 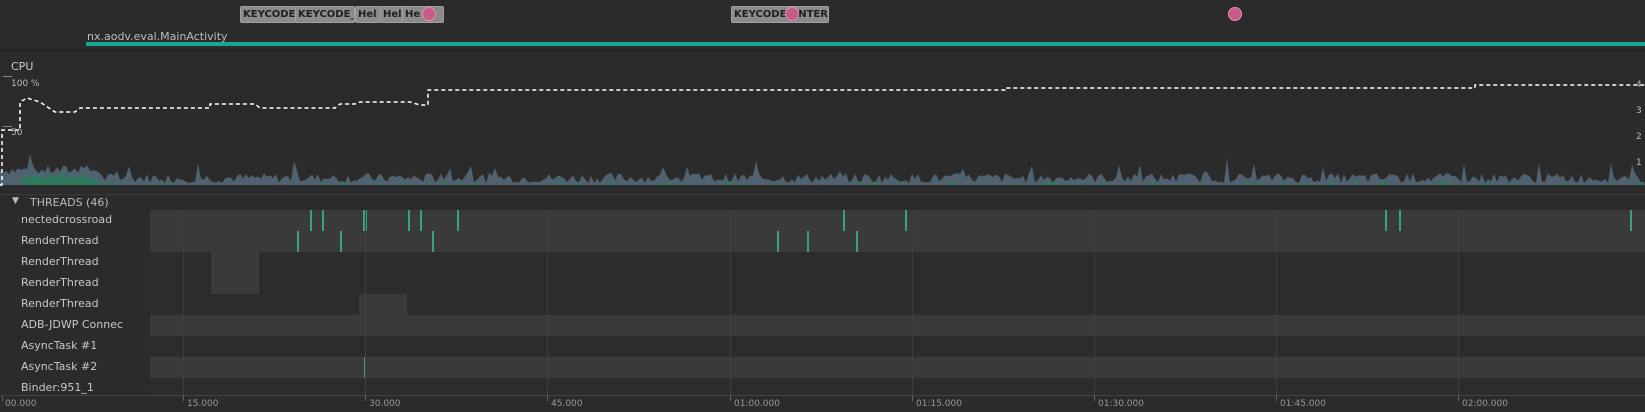 What do you see at coordinates (22, 66) in the screenshot?
I see `cpu-title: CPU` at bounding box center [22, 66].